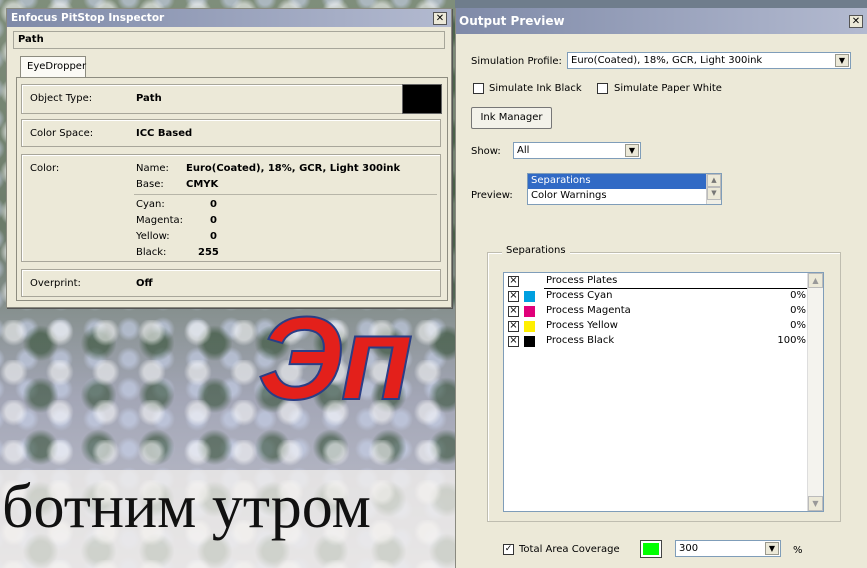 This screenshot has height=568, width=867. What do you see at coordinates (529, 326) in the screenshot?
I see `yellow-swatch` at bounding box center [529, 326].